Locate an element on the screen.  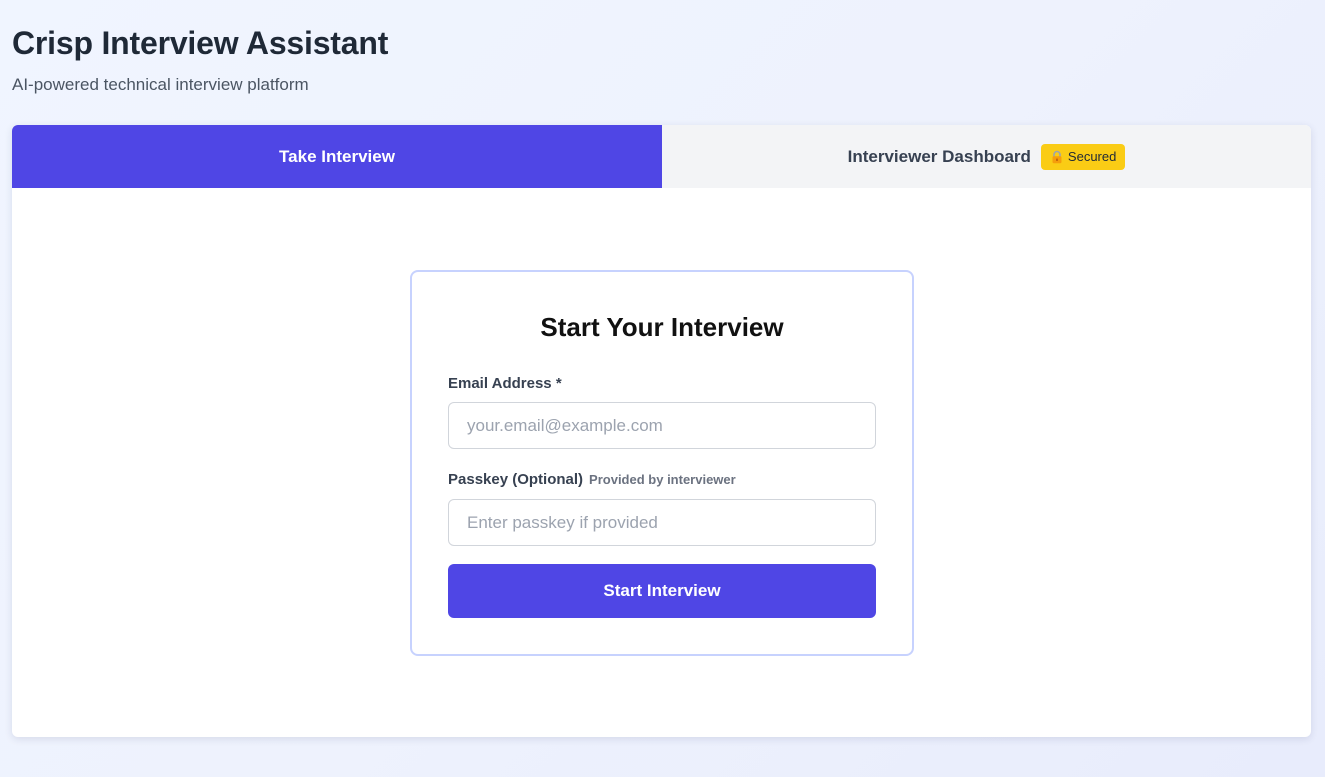
email-label-text: Email Address * is located at coordinates (505, 383).